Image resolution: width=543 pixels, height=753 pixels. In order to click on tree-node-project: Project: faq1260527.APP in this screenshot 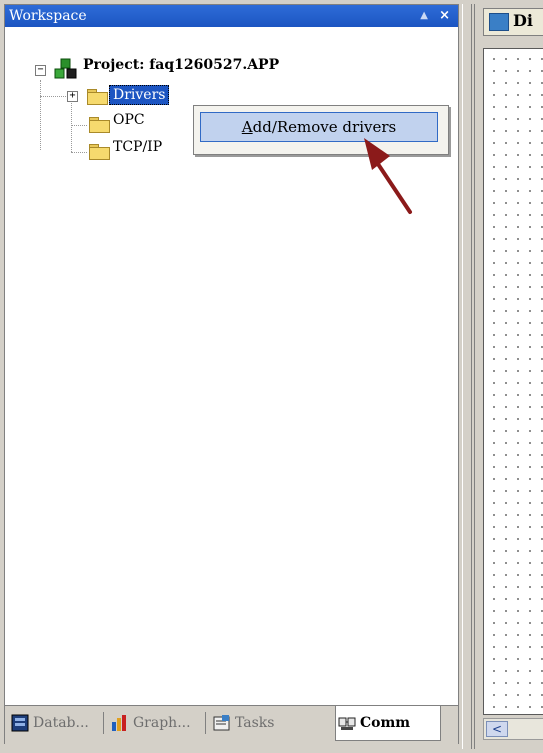, I will do `click(181, 65)`.